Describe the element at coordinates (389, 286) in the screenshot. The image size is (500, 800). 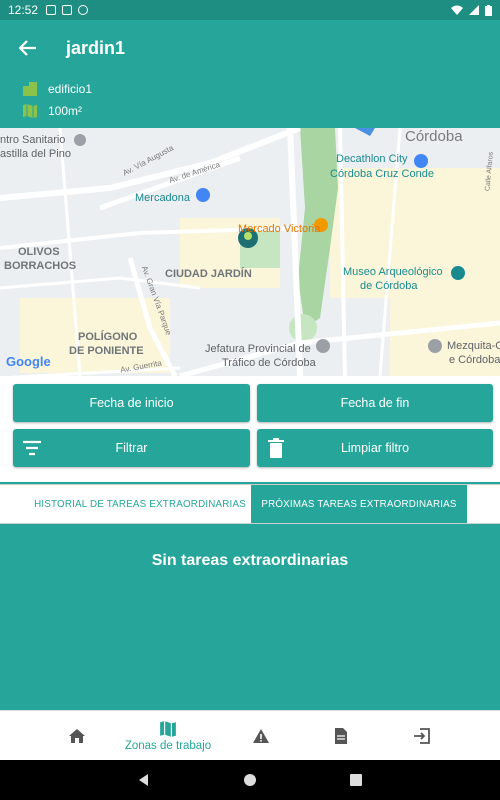
I see `map-label: de Córdoba` at that location.